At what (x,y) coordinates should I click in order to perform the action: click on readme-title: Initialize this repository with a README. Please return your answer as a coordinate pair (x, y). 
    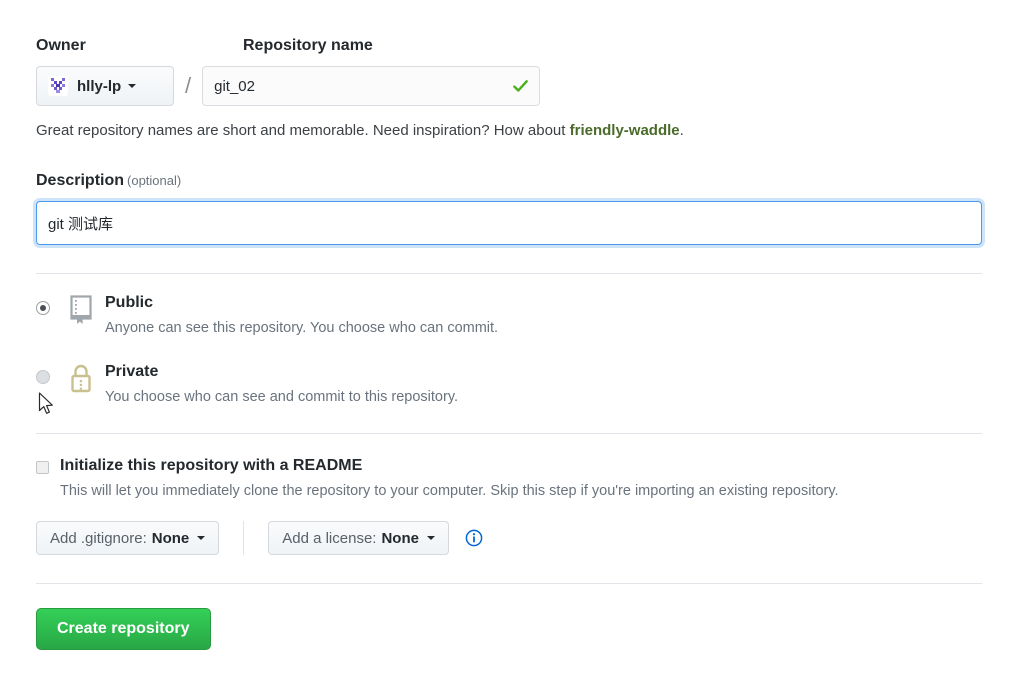
    Looking at the image, I should click on (211, 465).